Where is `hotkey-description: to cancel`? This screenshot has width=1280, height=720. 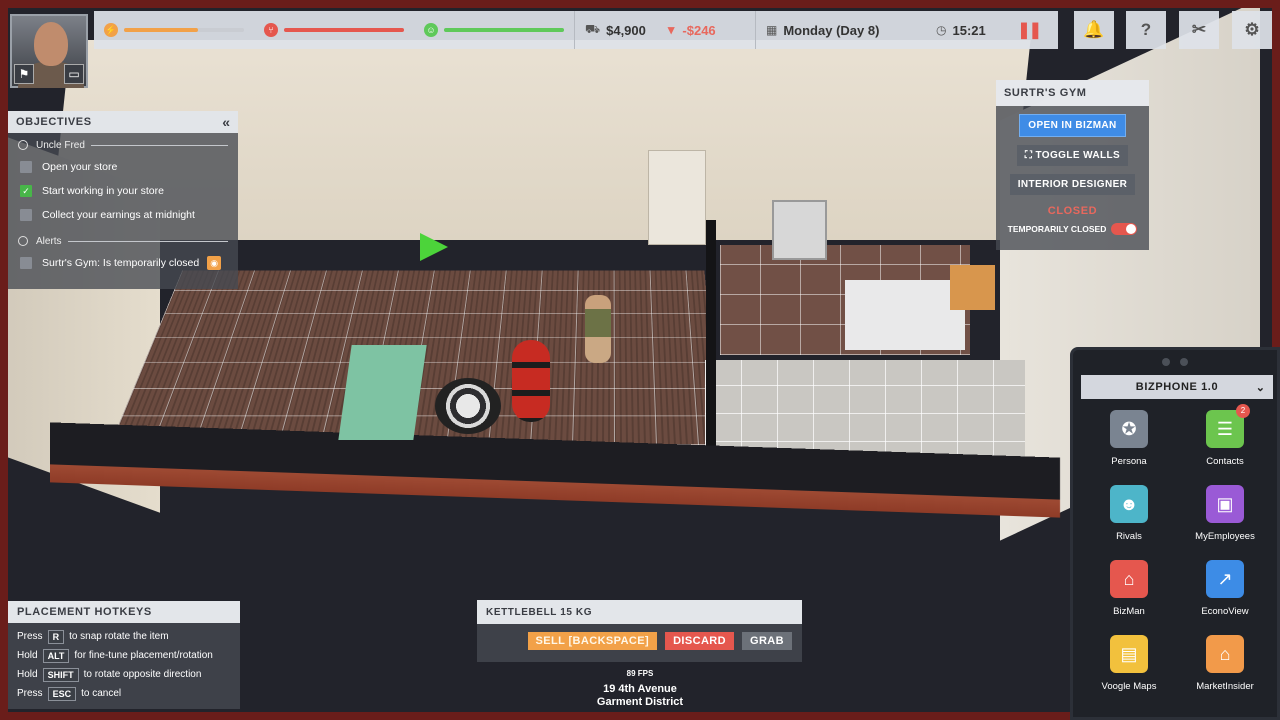 hotkey-description: to cancel is located at coordinates (101, 693).